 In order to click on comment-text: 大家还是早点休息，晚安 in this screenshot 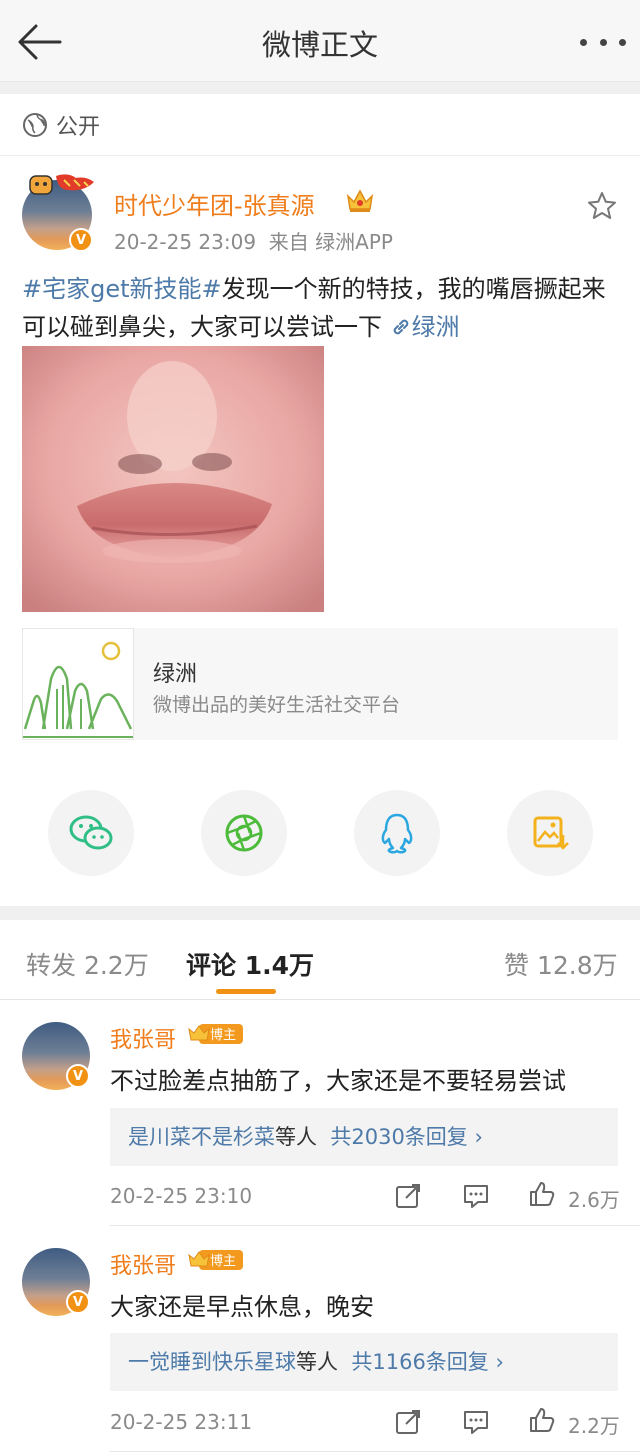, I will do `click(242, 1307)`.